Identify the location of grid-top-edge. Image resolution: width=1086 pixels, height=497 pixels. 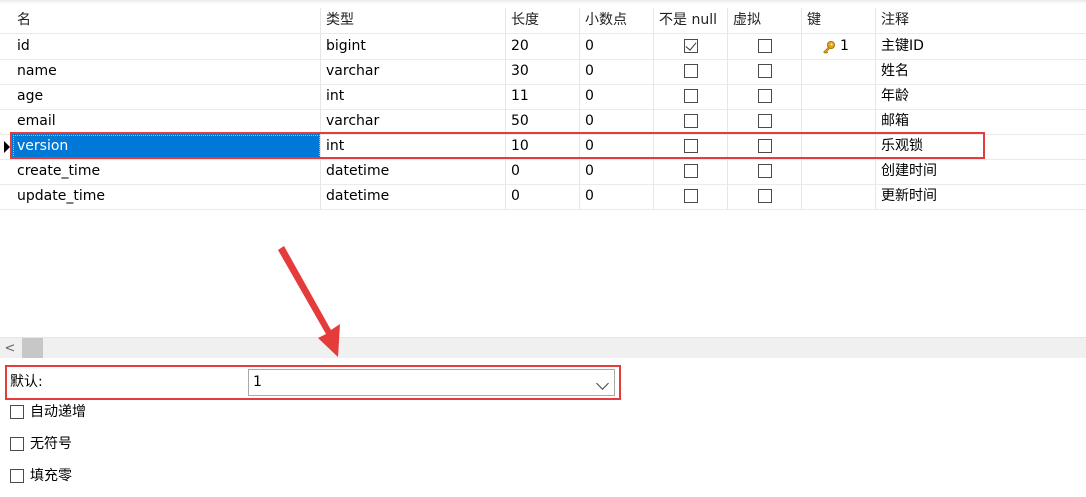
(543, 2).